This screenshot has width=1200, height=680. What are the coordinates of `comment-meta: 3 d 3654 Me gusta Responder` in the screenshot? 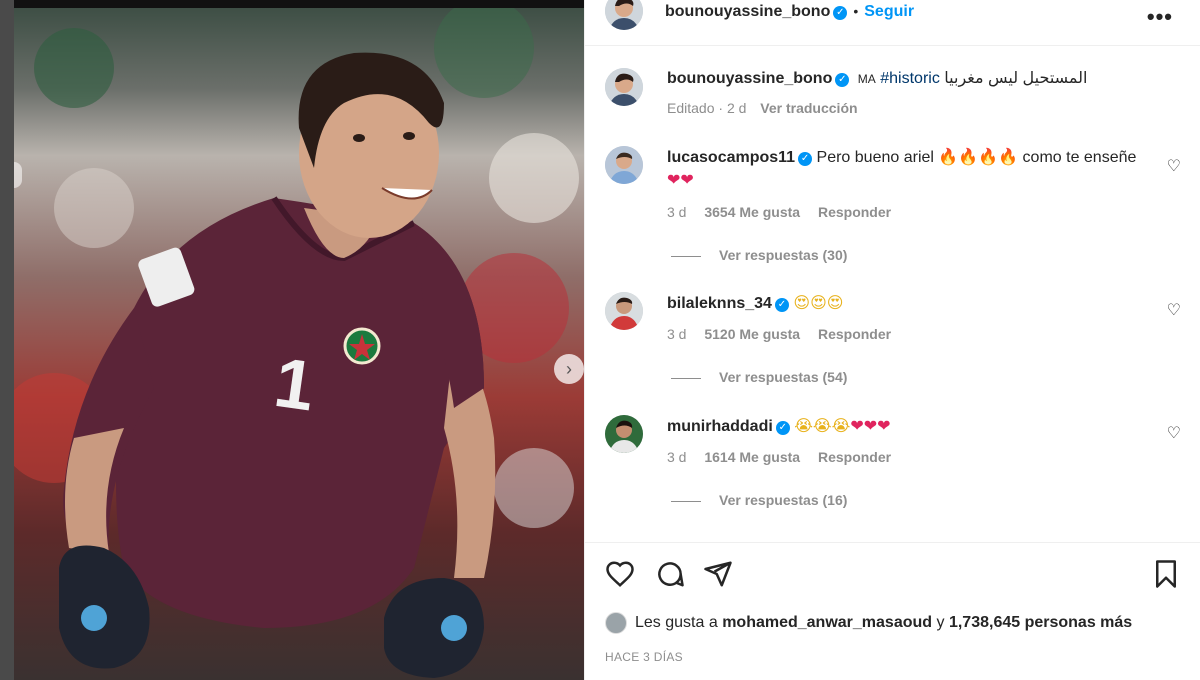 It's located at (786, 212).